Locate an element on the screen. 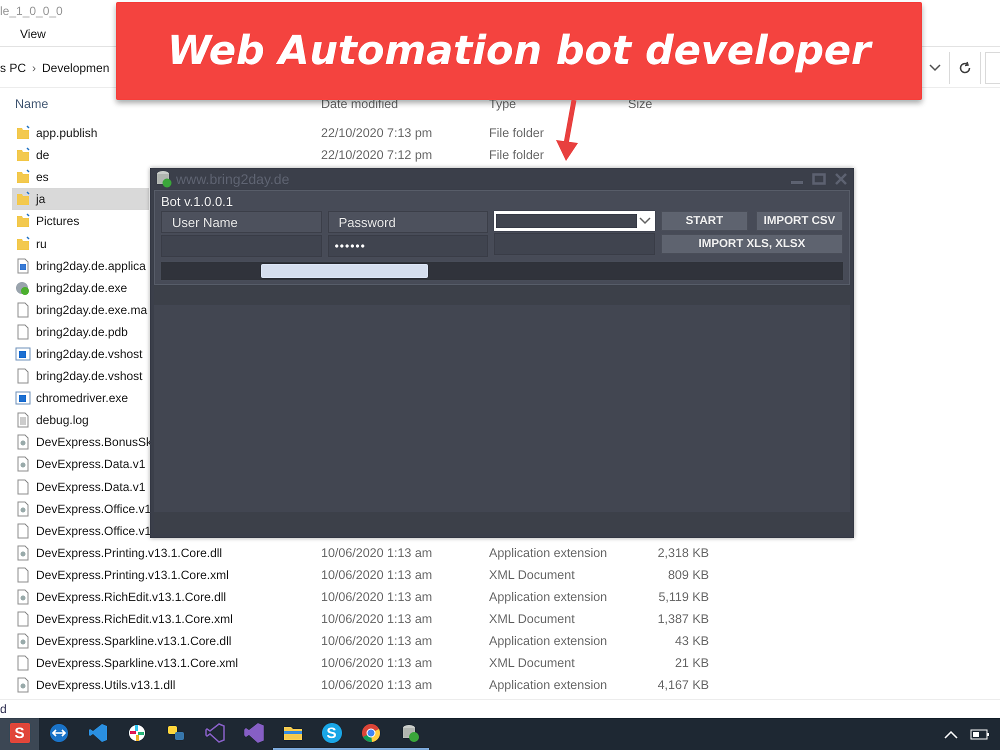  file-name: bring2day.de.exe is located at coordinates (82, 287).